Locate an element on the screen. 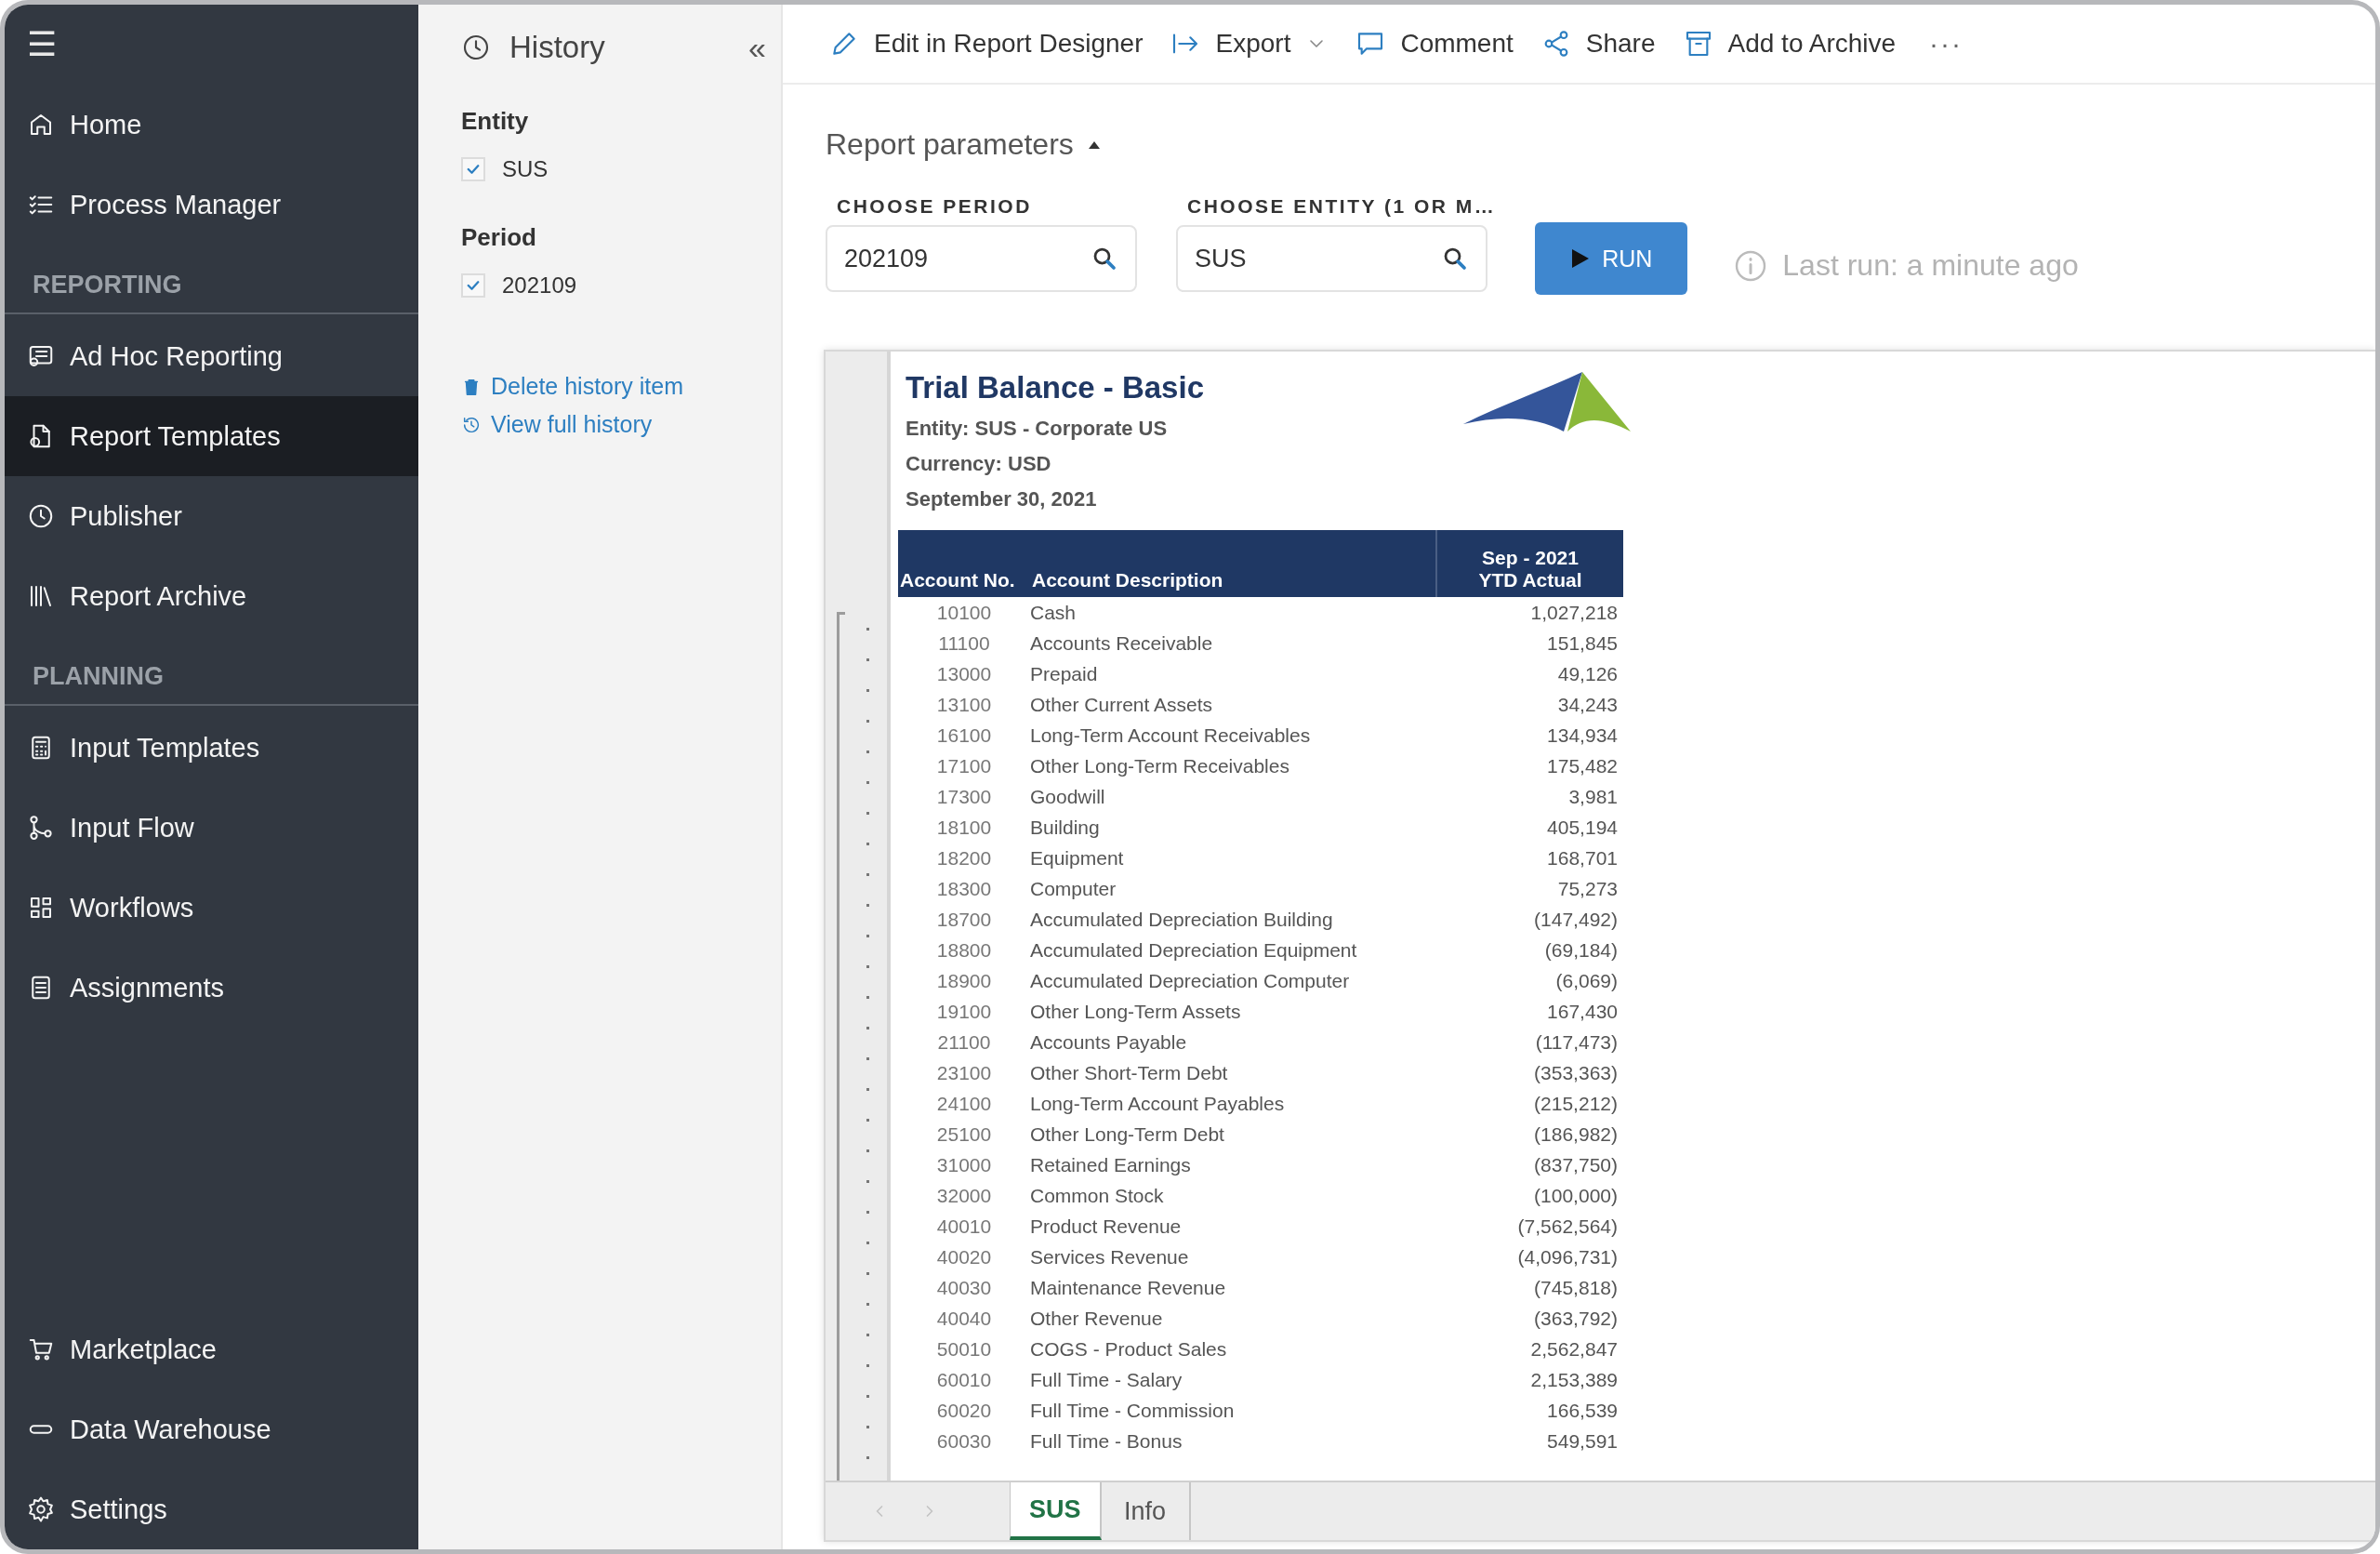 This screenshot has width=2380, height=1554. table-cell-text: 50010 is located at coordinates (964, 1349).